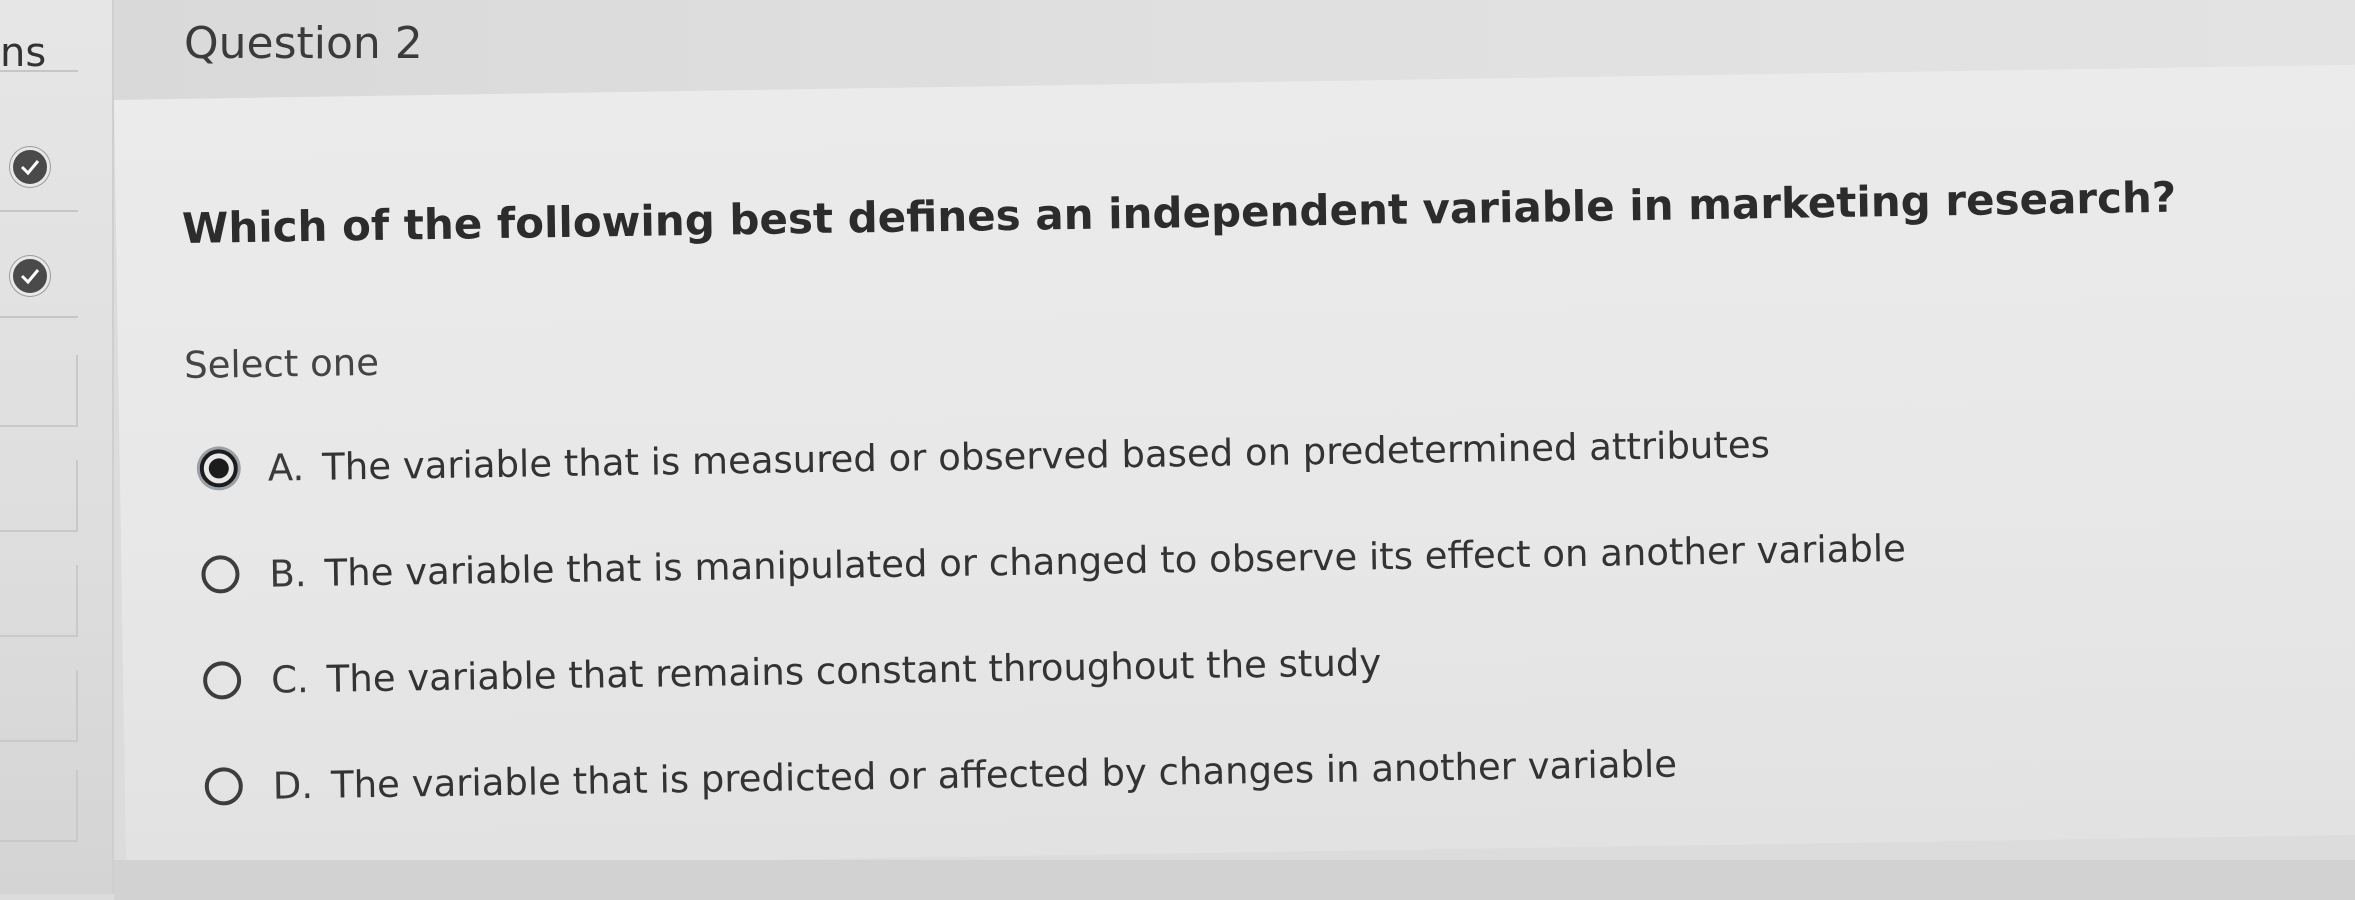  What do you see at coordinates (286, 467) in the screenshot?
I see `option-letter: A.` at bounding box center [286, 467].